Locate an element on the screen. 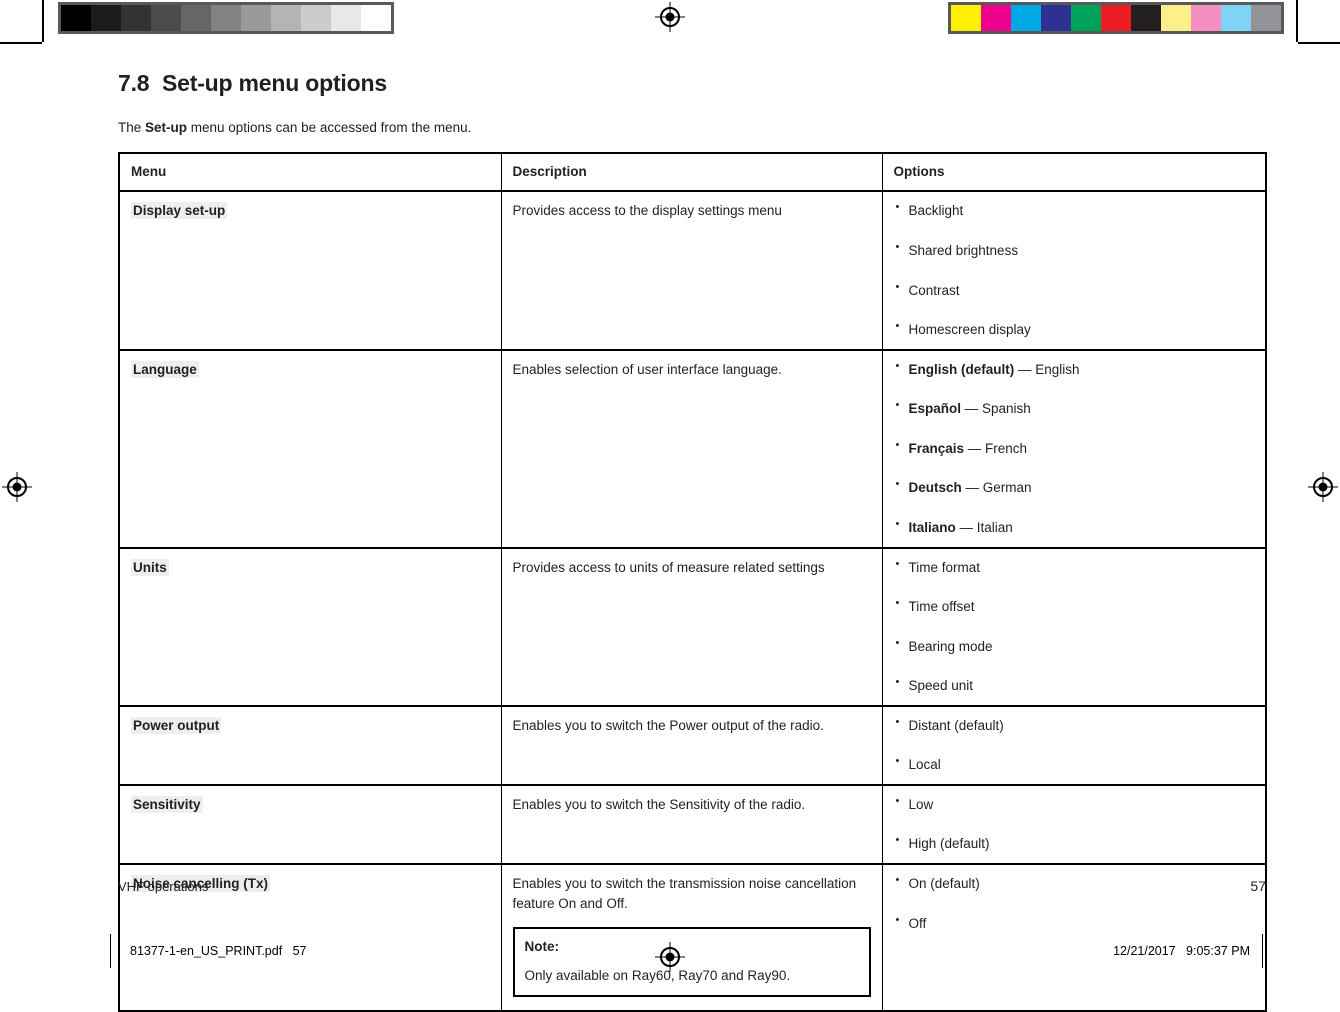 This screenshot has height=1012, width=1340. option-label: Off is located at coordinates (917, 923).